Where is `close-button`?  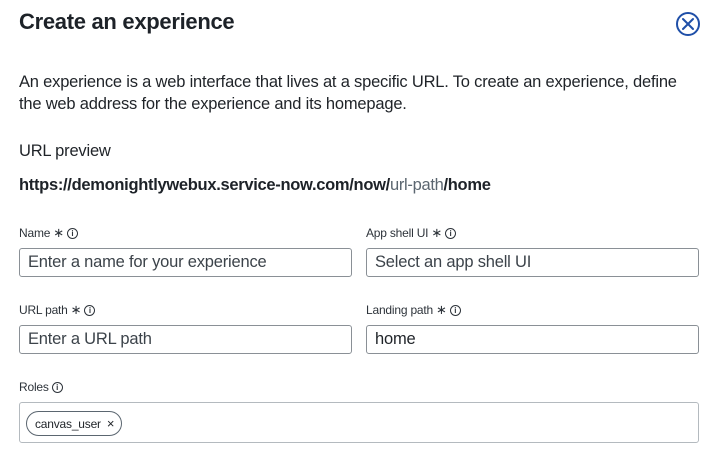
close-button is located at coordinates (688, 24).